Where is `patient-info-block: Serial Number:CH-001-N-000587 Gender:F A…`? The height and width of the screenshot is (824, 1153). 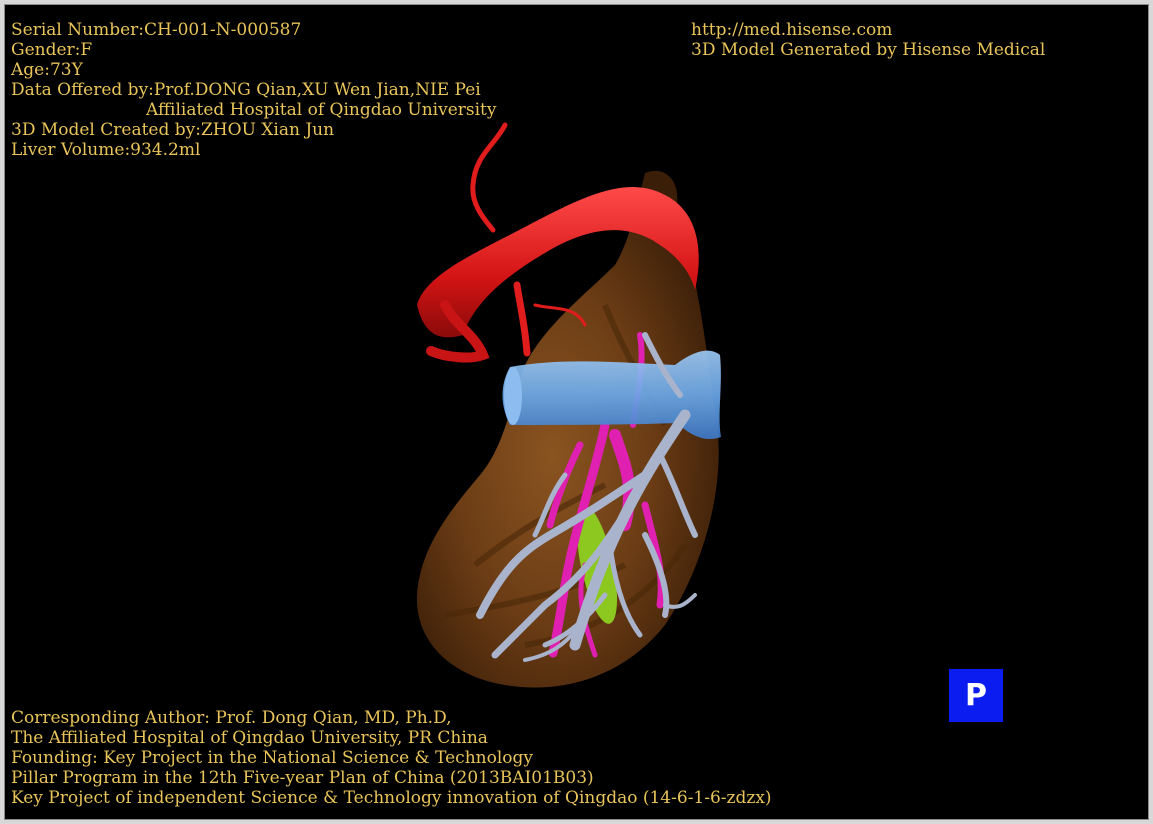
patient-info-block: Serial Number:CH-001-N-000587 Gender:F A… is located at coordinates (253, 90).